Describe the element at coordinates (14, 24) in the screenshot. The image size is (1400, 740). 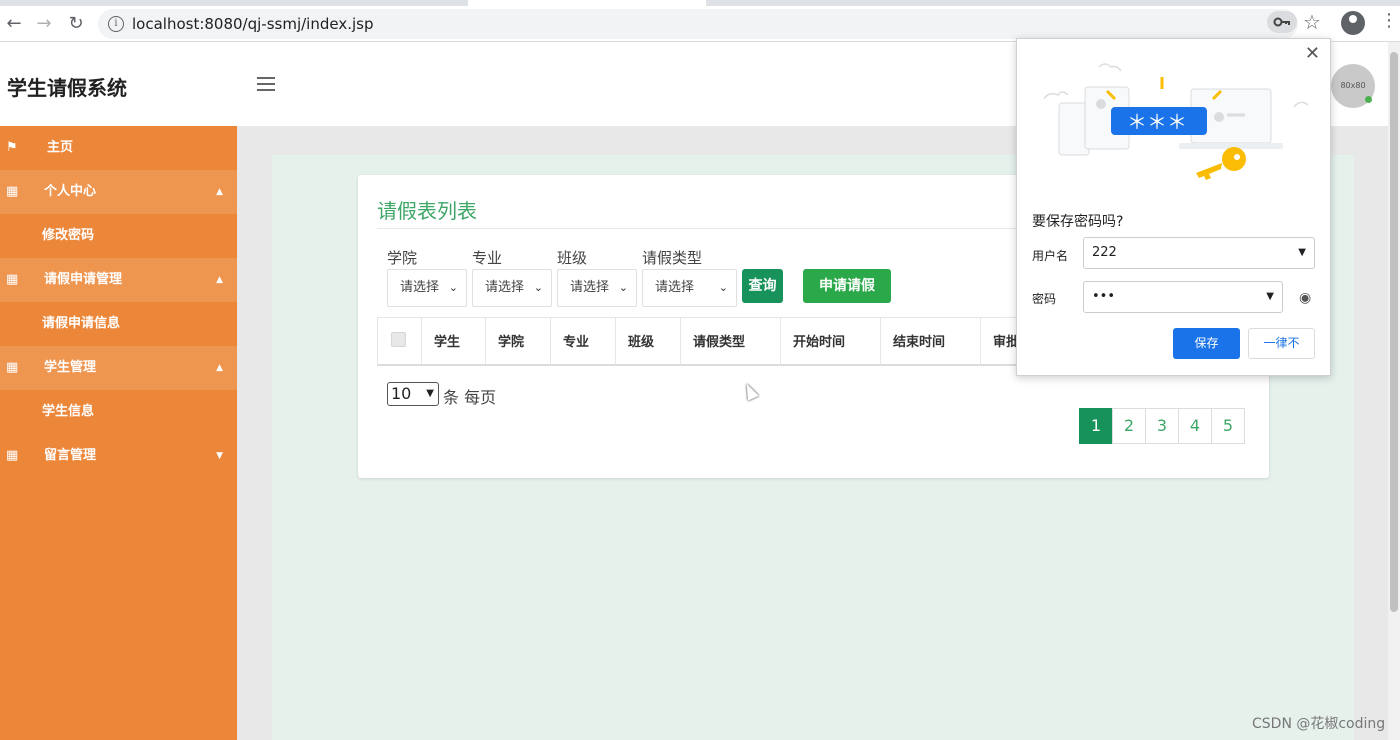
I see `back-arrow-icon: ←` at that location.